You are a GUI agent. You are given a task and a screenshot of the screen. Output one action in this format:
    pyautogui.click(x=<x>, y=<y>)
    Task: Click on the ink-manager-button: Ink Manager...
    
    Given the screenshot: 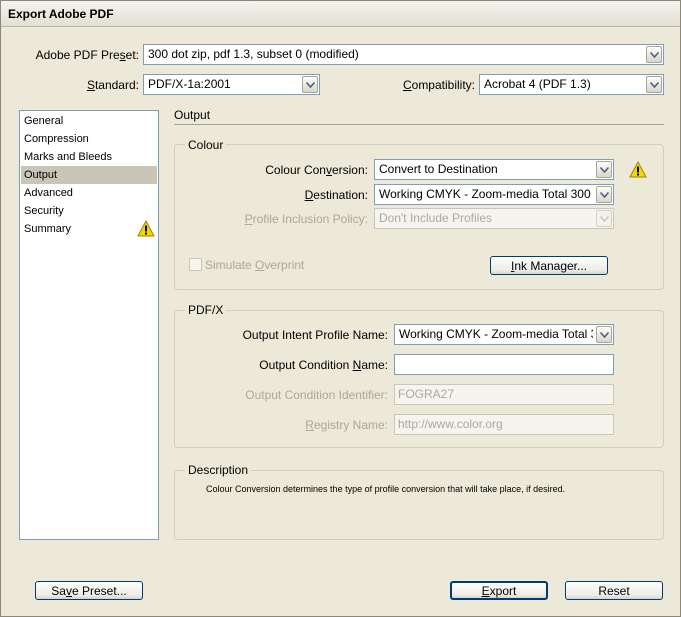 What is the action you would take?
    pyautogui.click(x=549, y=265)
    